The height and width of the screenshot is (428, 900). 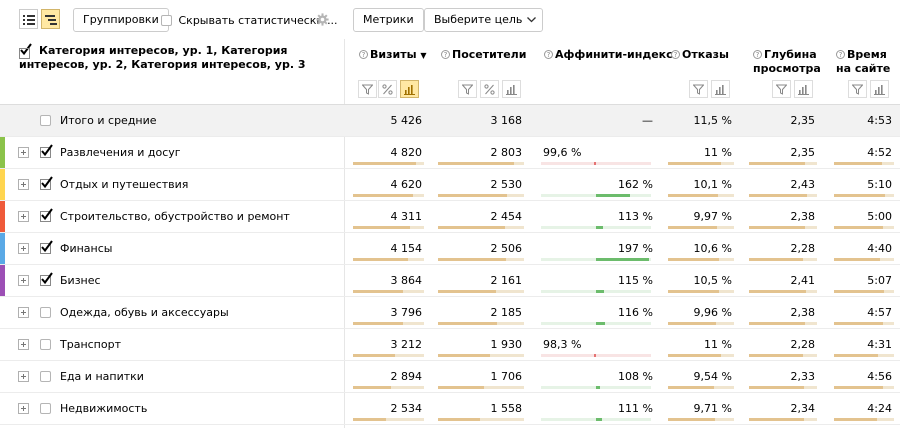 What do you see at coordinates (102, 376) in the screenshot?
I see `row-label: Еда и напитки` at bounding box center [102, 376].